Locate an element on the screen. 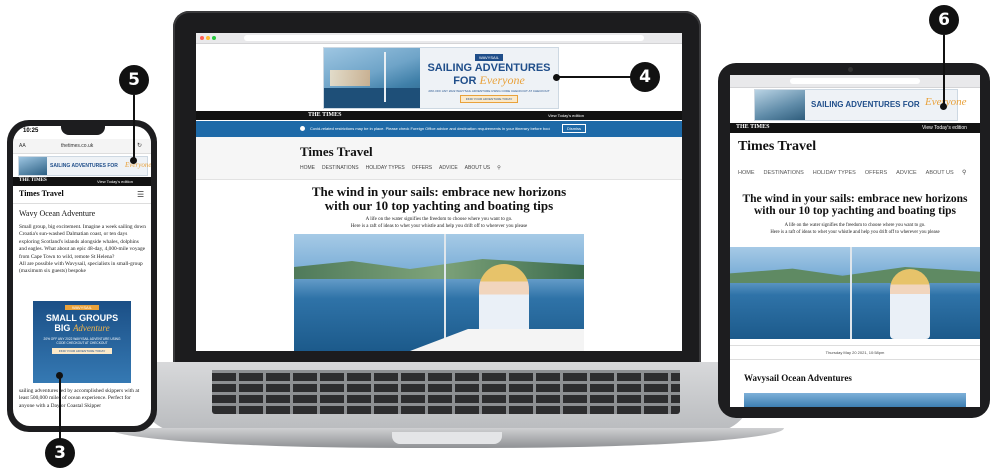 The width and height of the screenshot is (998, 472). todays-edition-link: View Today's edition is located at coordinates (566, 115).